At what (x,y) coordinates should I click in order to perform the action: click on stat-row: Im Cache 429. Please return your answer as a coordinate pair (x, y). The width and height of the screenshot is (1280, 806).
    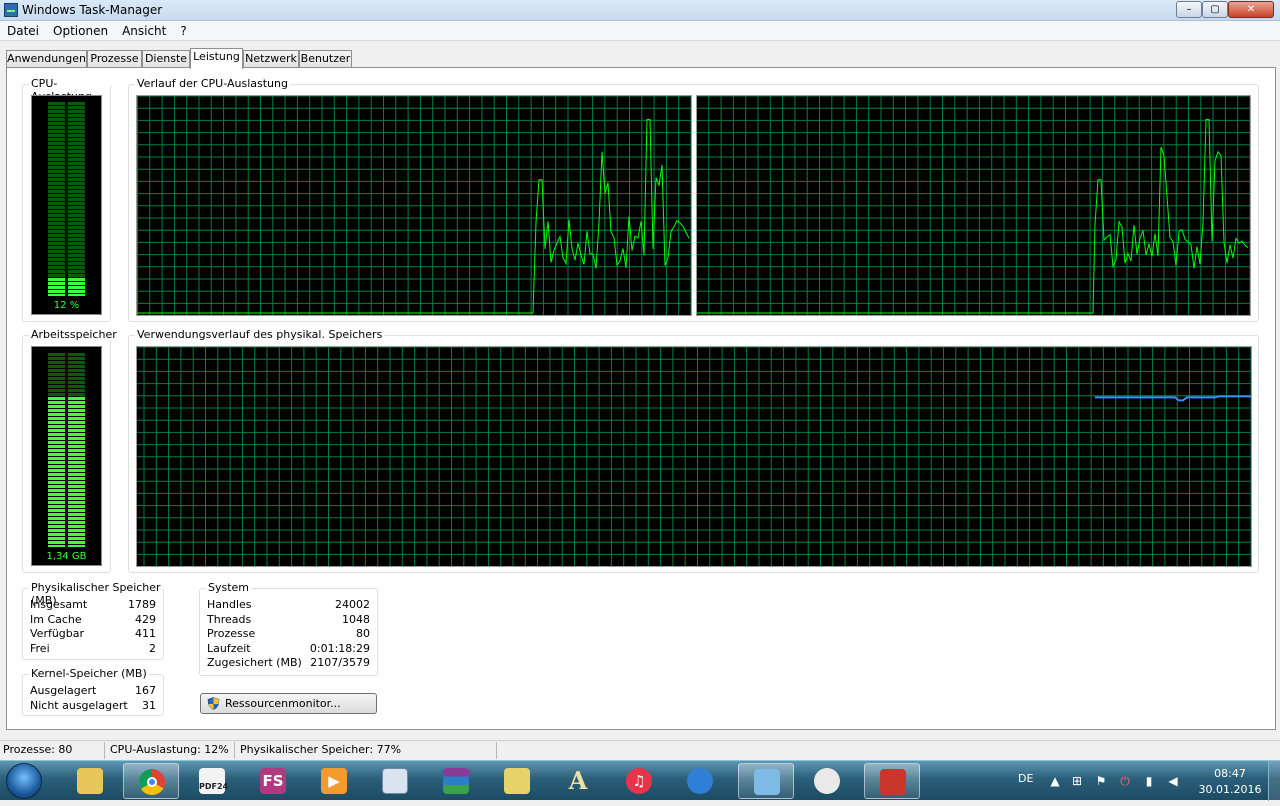
    Looking at the image, I should click on (93, 619).